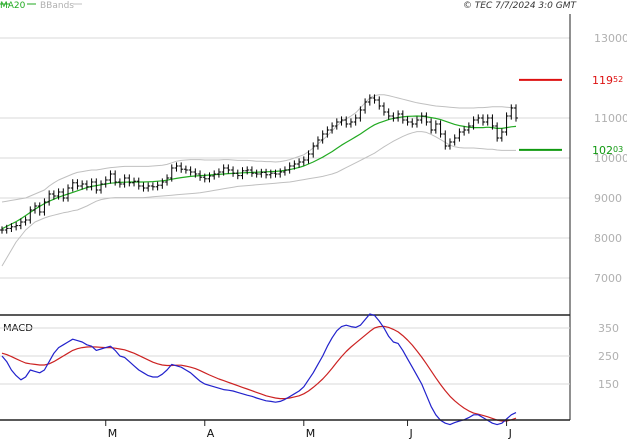  Describe the element at coordinates (288, 6) in the screenshot. I see `chart-header: MA20 BBands © TEC 7/7/2024 3:0 GMT` at that location.